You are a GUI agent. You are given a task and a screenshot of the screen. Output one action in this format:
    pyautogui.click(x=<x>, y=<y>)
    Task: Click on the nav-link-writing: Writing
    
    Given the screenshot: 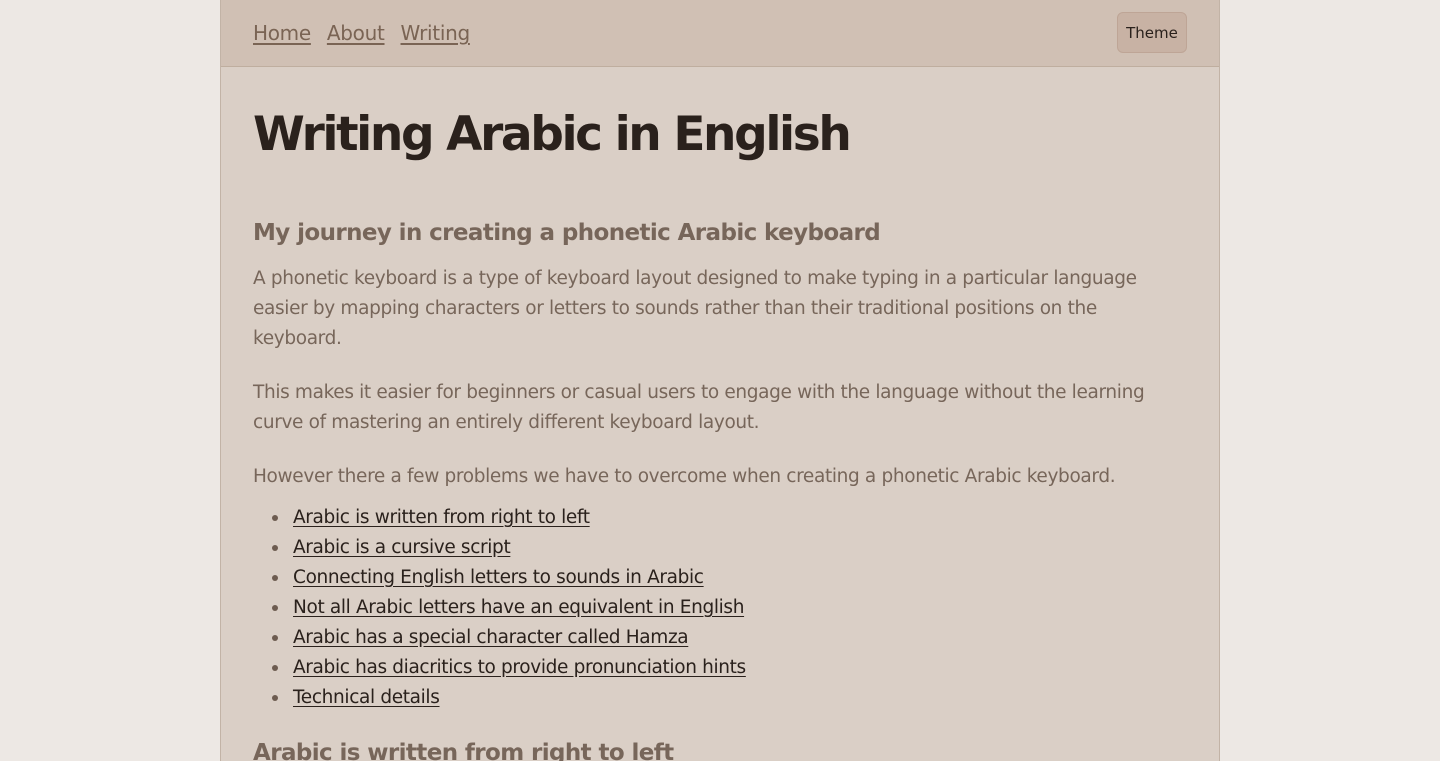 What is the action you would take?
    pyautogui.click(x=436, y=33)
    